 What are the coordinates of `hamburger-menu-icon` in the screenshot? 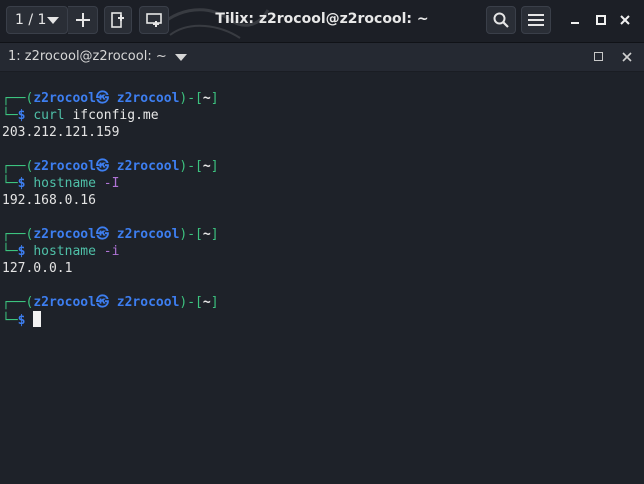 It's located at (536, 20).